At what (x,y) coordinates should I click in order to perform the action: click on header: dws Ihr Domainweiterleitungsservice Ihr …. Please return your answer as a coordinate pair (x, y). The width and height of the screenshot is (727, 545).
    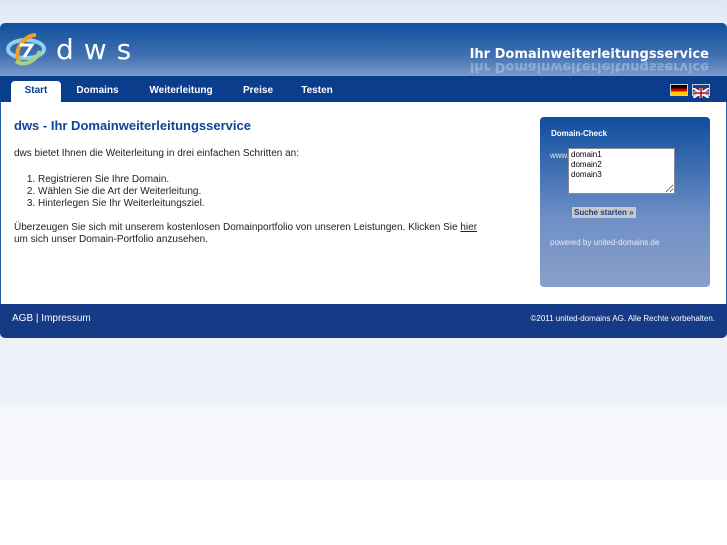
    Looking at the image, I should click on (363, 49).